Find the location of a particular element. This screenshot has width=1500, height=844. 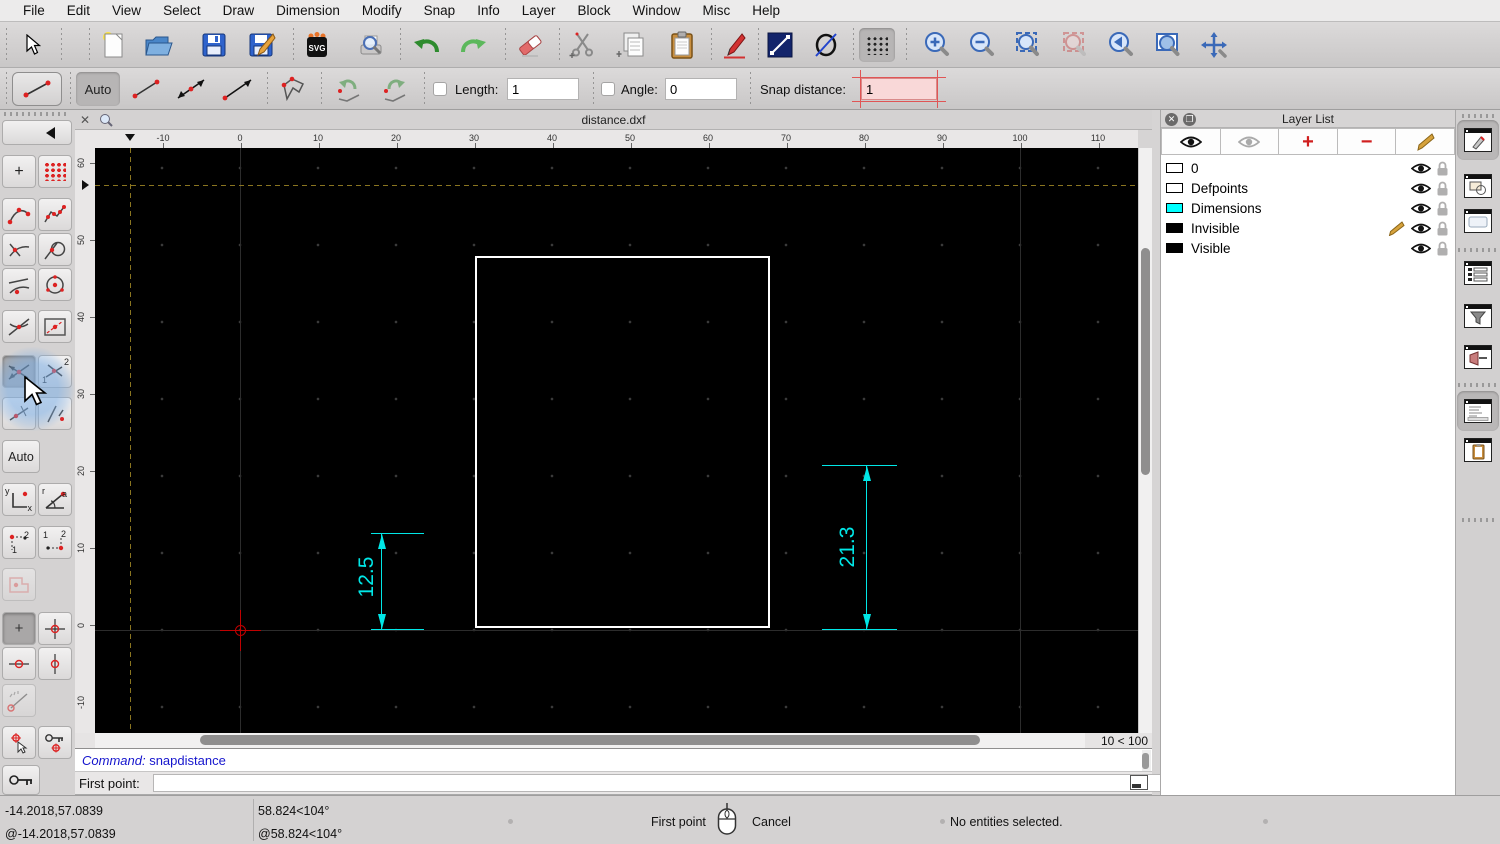

snap-free-button: + is located at coordinates (19, 171).